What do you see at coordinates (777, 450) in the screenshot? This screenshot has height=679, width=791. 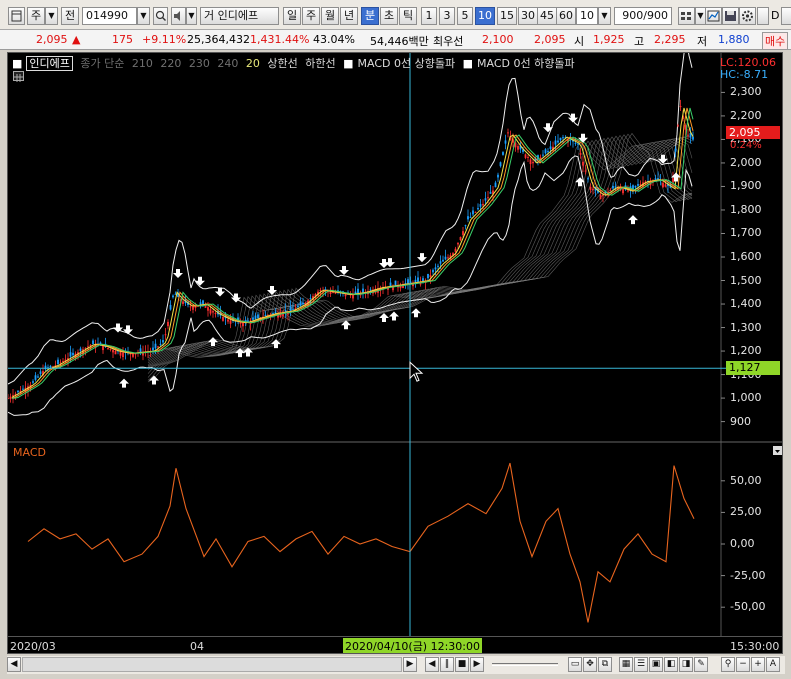 I see `macd-panel-close-icon` at bounding box center [777, 450].